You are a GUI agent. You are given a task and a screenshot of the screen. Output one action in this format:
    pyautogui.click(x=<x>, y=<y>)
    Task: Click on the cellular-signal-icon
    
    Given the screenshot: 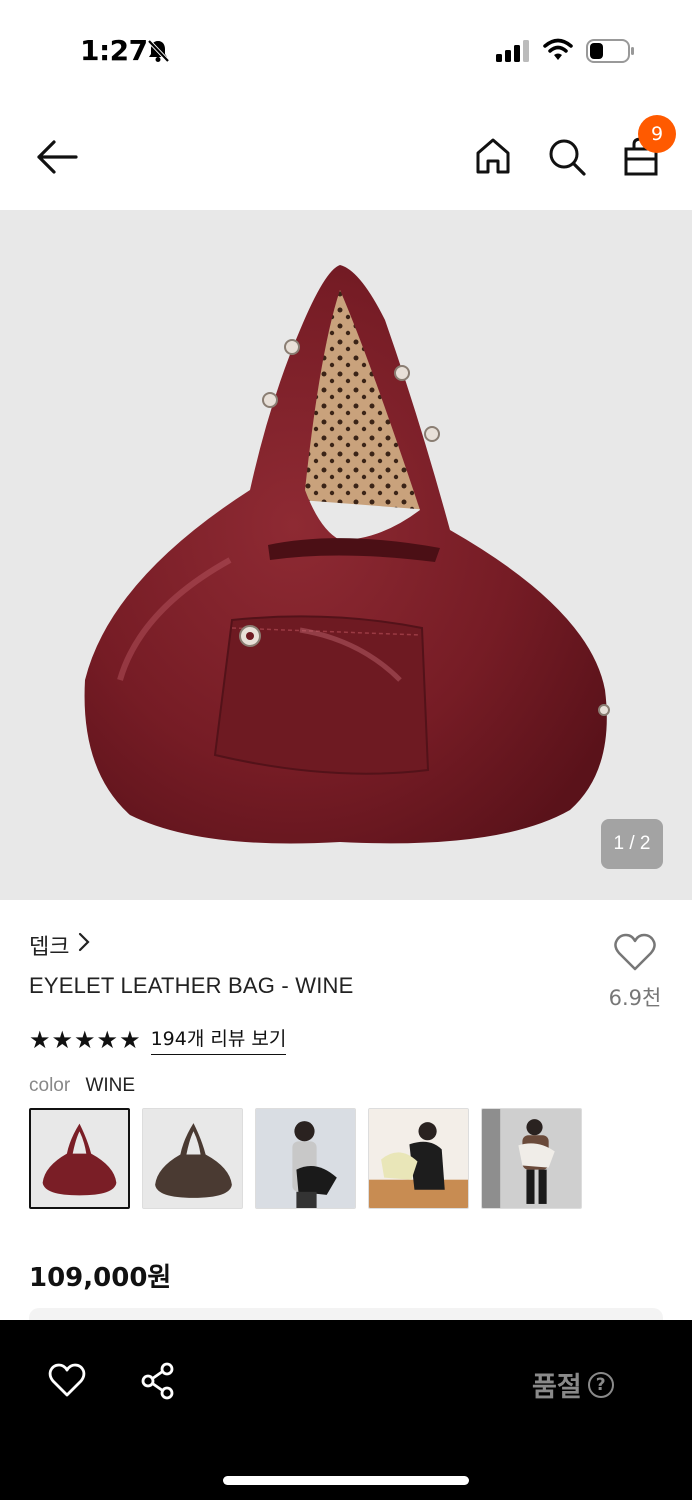 What is the action you would take?
    pyautogui.click(x=514, y=53)
    